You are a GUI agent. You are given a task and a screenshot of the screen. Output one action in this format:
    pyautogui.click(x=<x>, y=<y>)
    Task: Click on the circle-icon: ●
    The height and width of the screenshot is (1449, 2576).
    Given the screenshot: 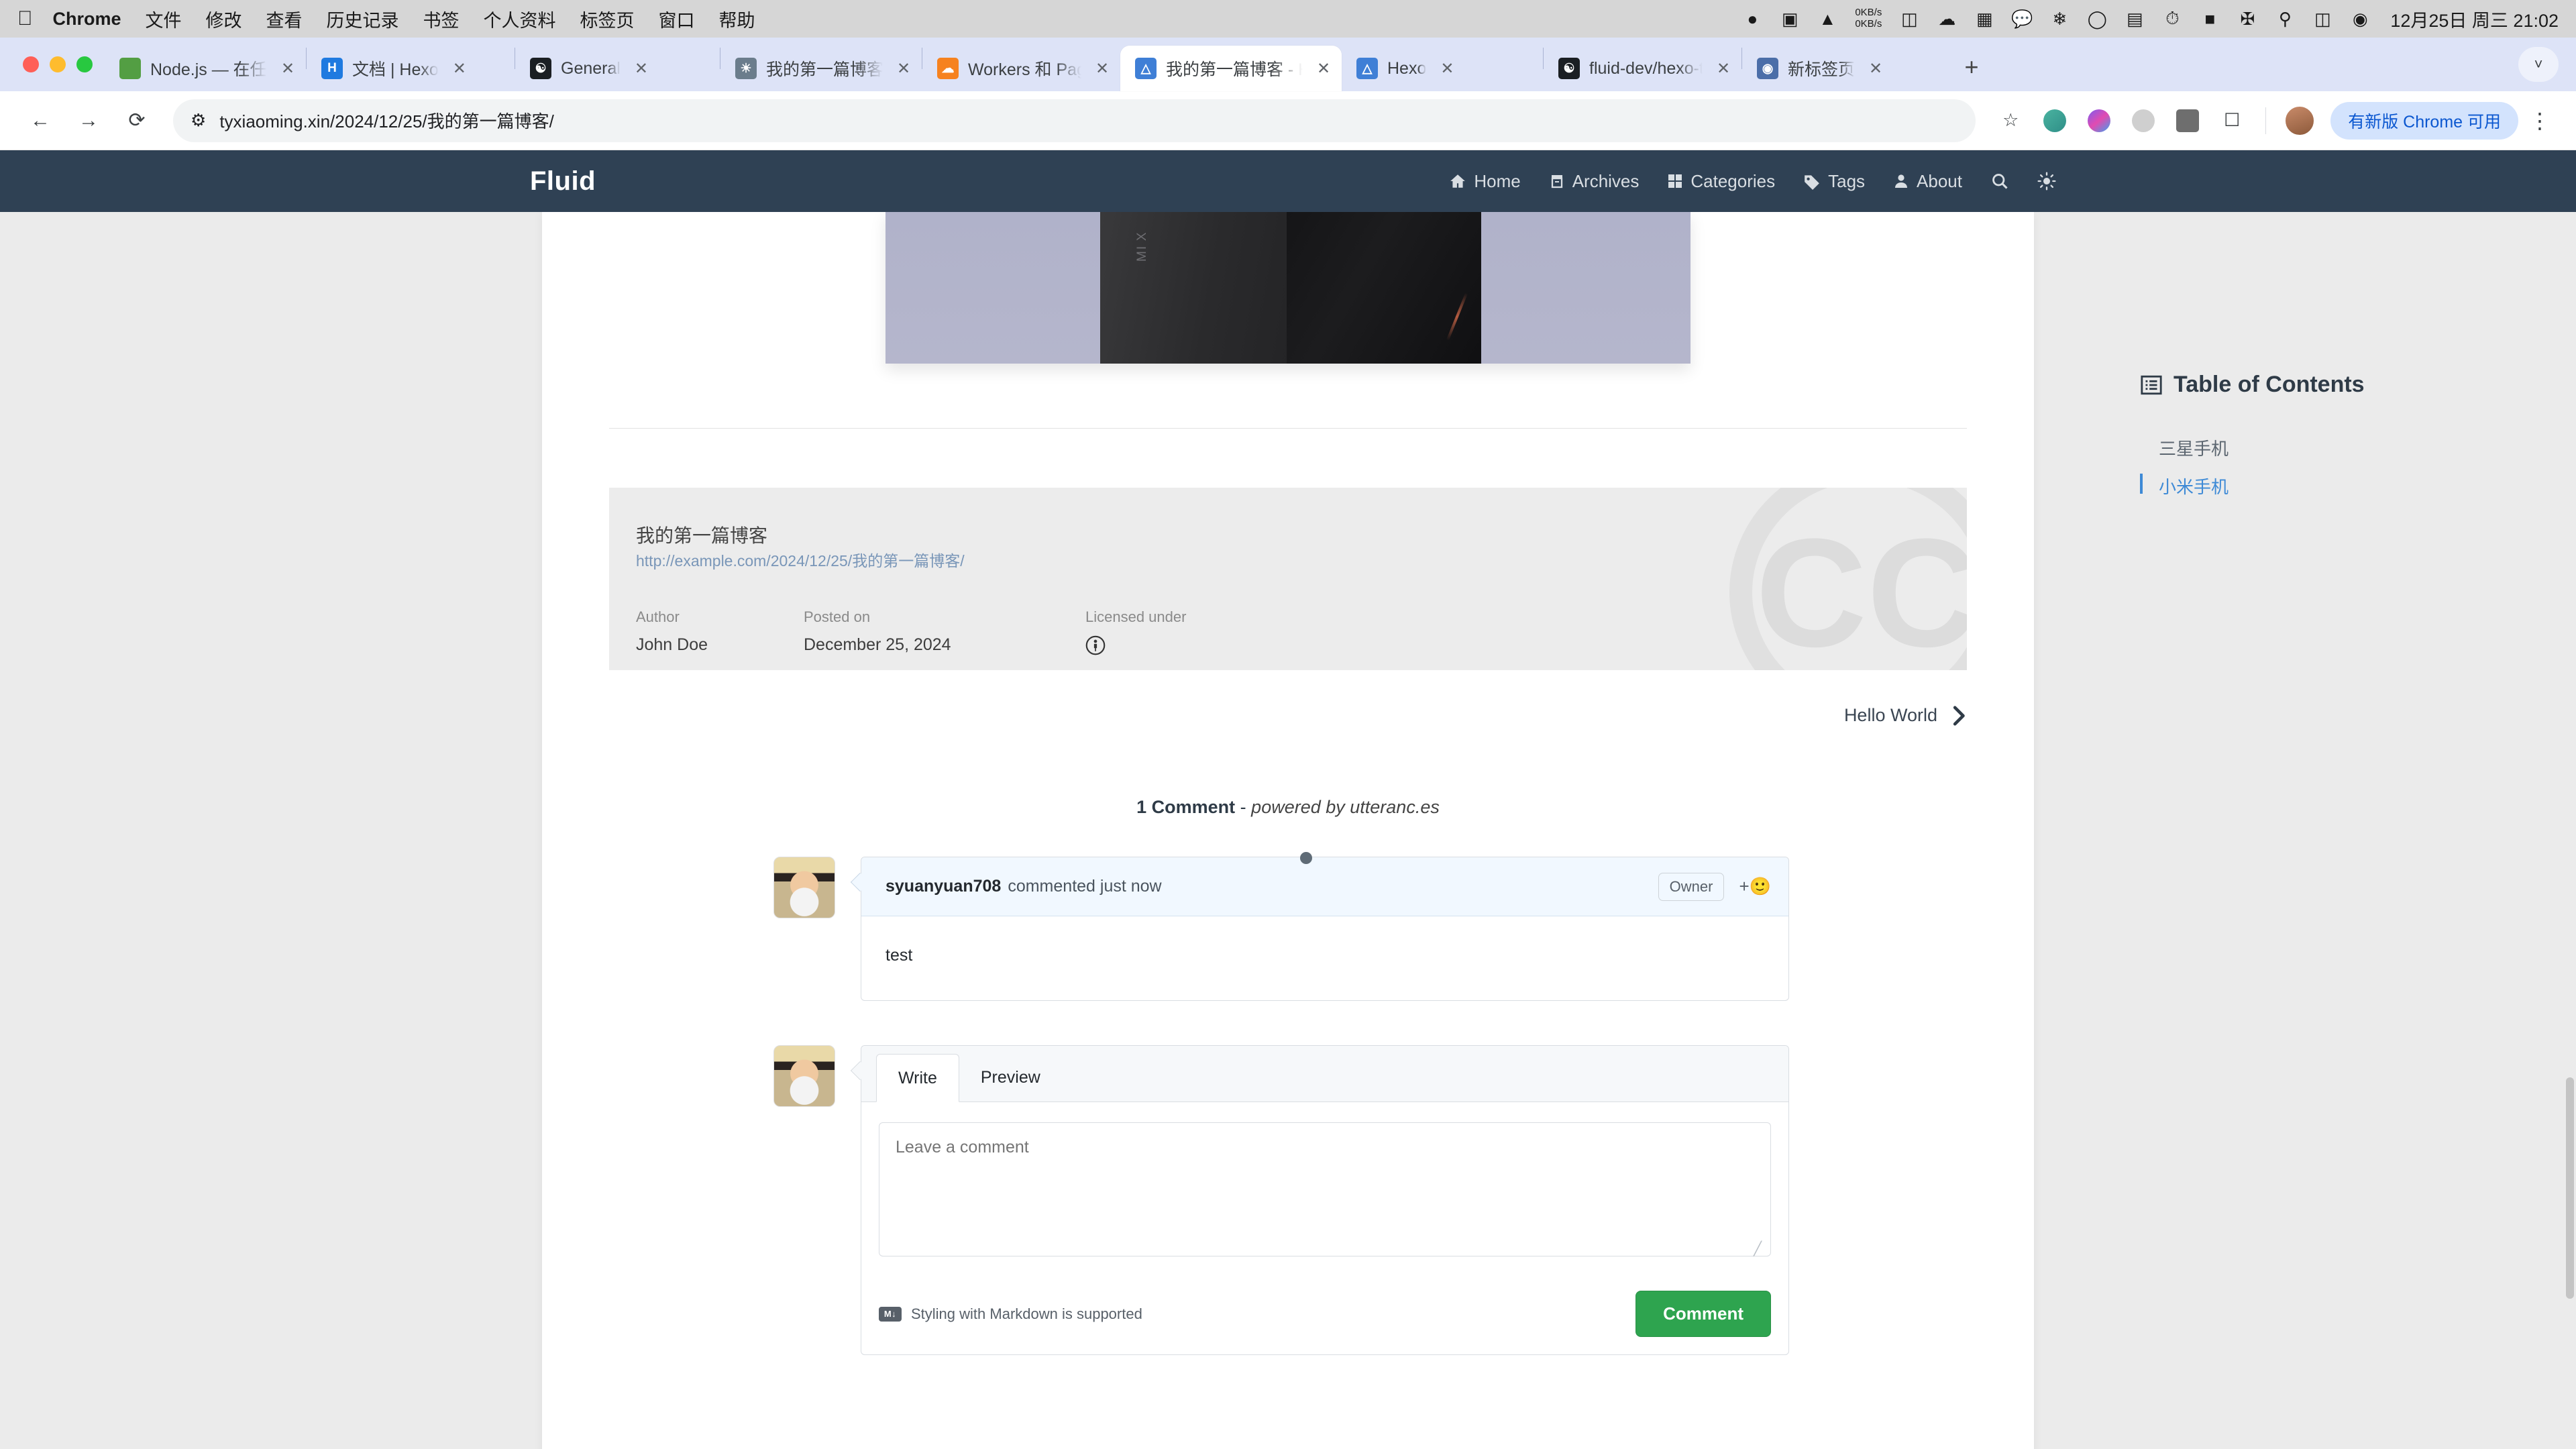 What is the action you would take?
    pyautogui.click(x=1752, y=18)
    